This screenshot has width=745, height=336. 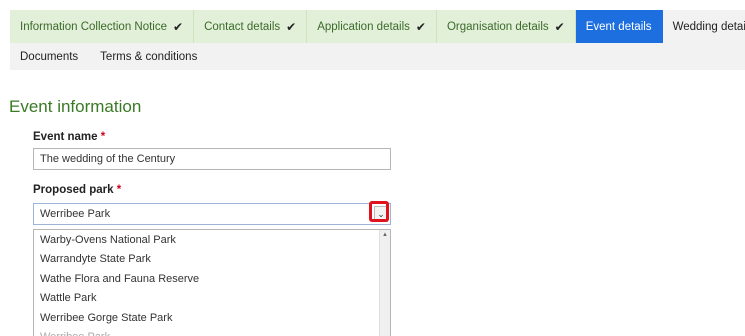 I want to click on tab-contact-details: Contact details ✔, so click(x=251, y=26).